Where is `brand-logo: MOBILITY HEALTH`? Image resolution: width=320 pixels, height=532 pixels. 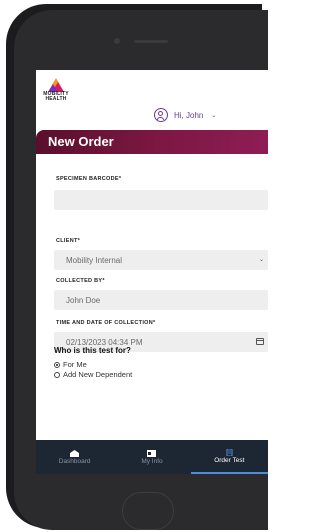 brand-logo: MOBILITY HEALTH is located at coordinates (56, 89).